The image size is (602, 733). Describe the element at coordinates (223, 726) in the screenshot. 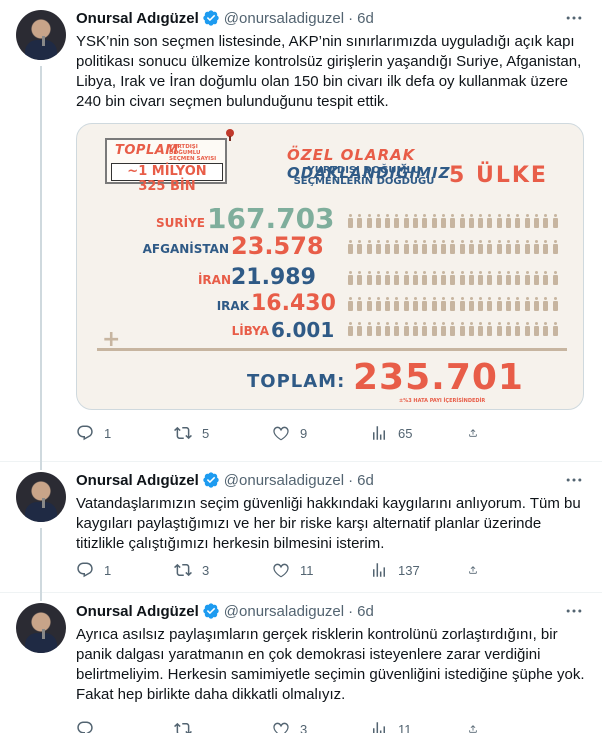

I see `retweet-button` at that location.